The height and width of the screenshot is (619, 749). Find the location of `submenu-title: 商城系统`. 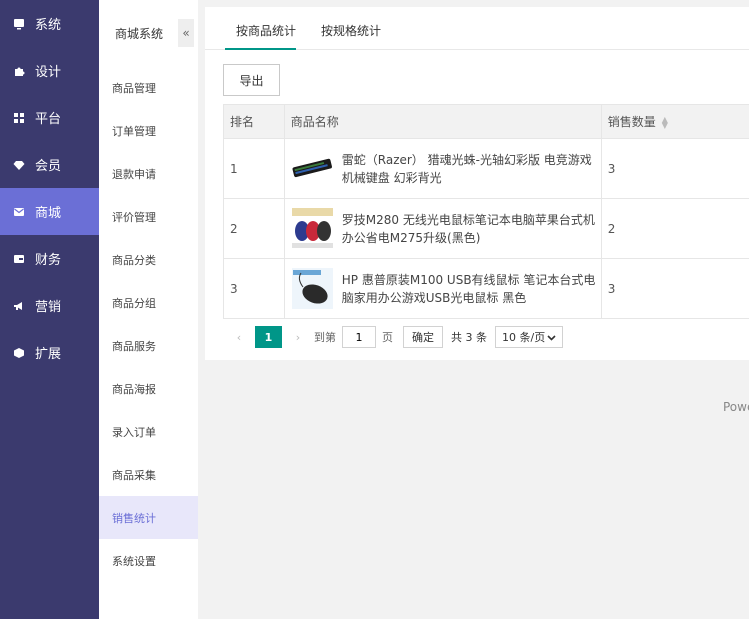

submenu-title: 商城系统 is located at coordinates (139, 33).